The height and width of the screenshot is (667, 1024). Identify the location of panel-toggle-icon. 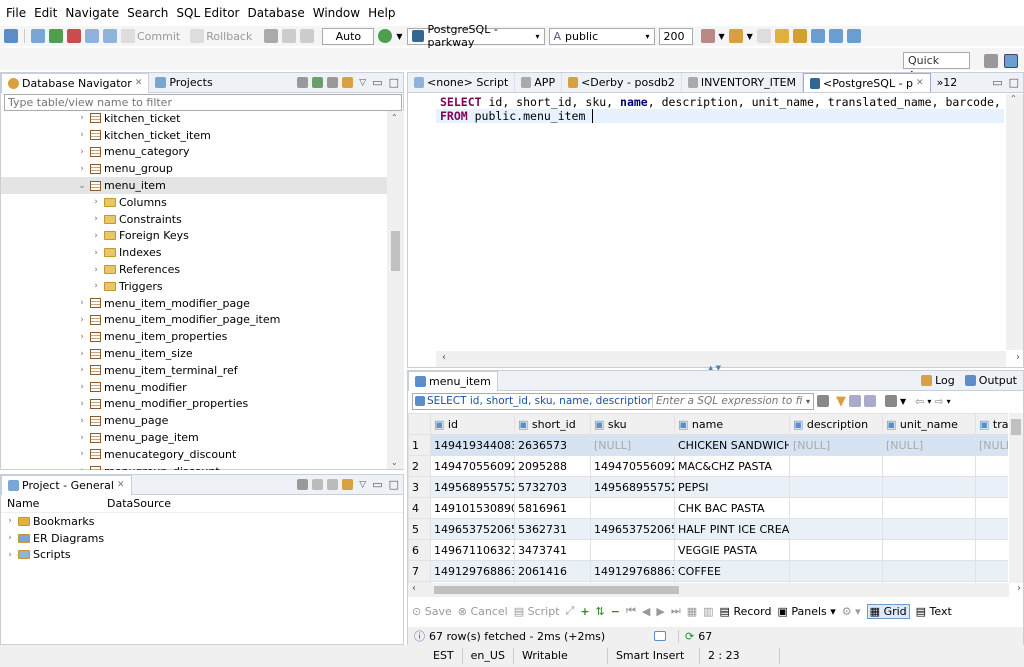
(660, 636).